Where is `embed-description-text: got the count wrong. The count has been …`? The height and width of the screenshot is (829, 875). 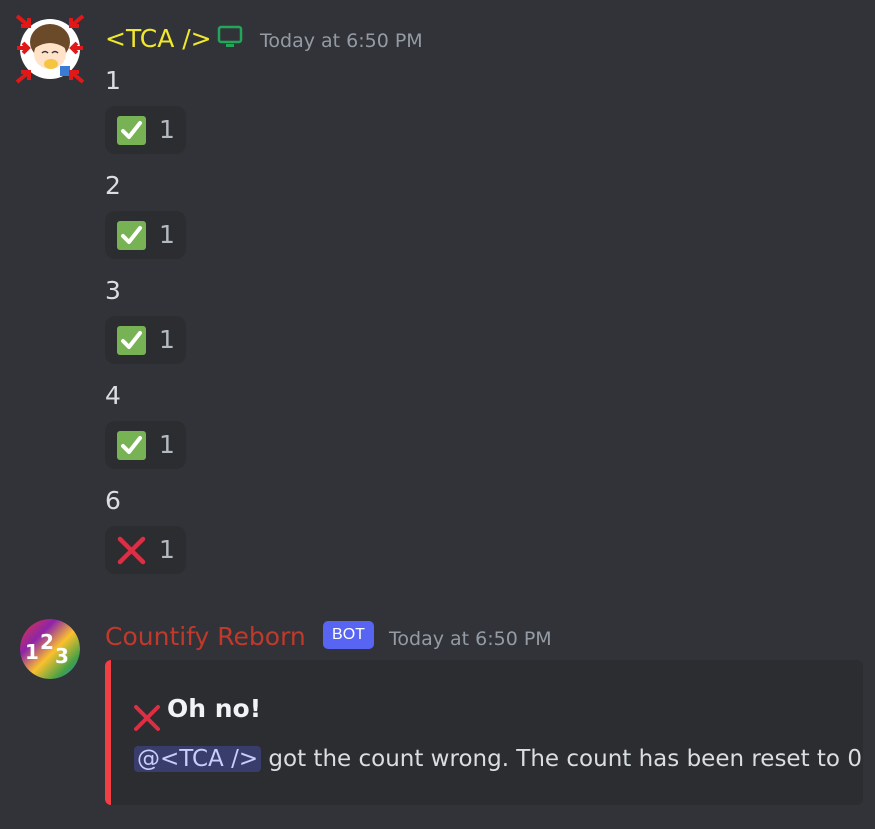 embed-description-text: got the count wrong. The count has been … is located at coordinates (562, 759).